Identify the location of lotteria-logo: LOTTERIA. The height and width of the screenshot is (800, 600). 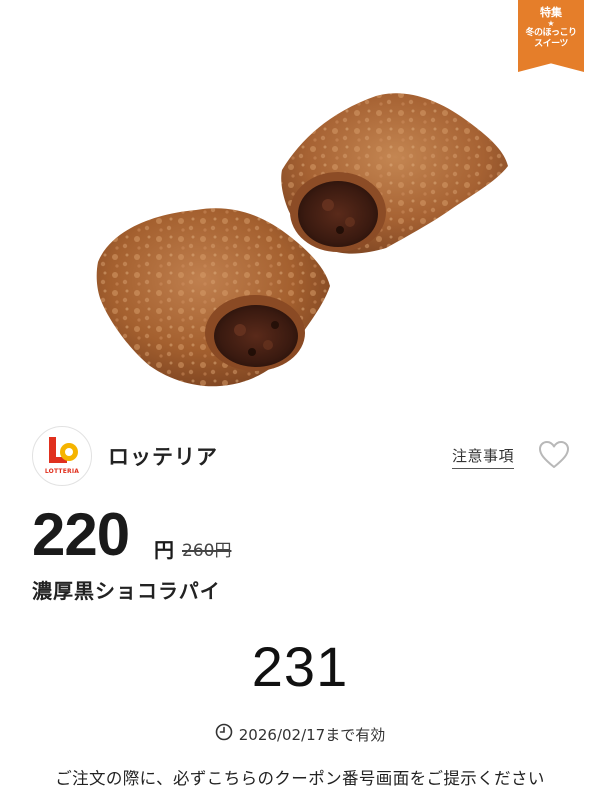
(62, 456).